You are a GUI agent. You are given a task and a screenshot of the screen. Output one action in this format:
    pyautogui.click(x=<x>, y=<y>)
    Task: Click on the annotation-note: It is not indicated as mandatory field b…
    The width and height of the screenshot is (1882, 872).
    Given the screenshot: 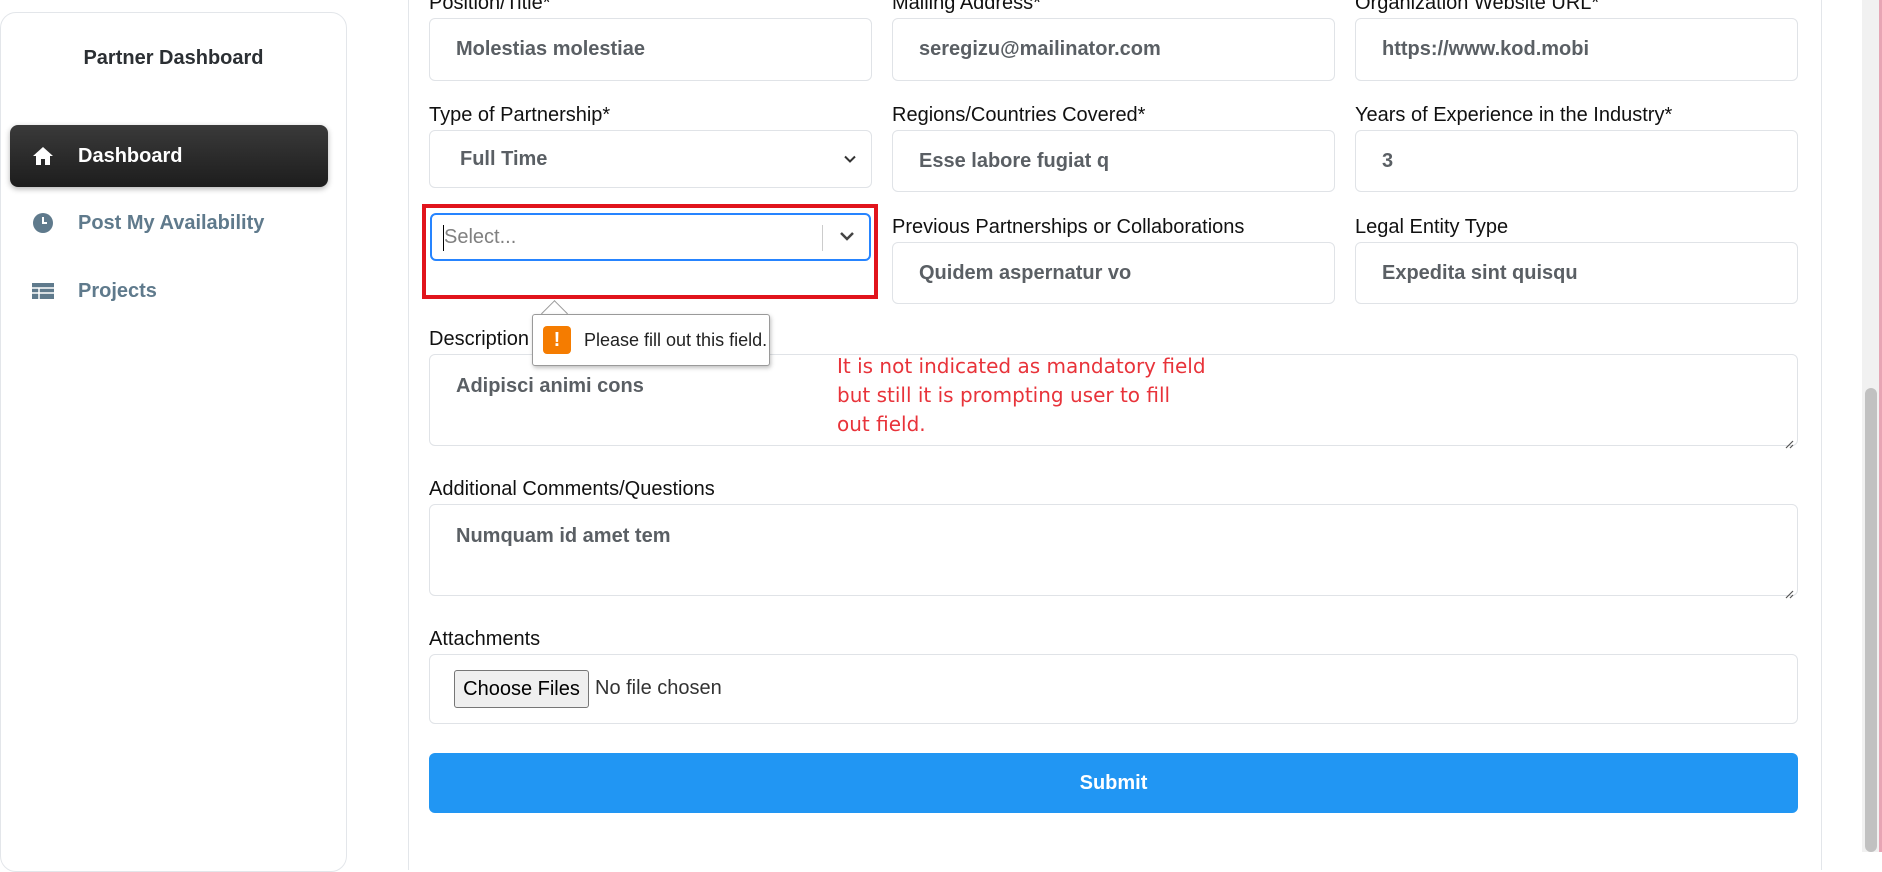 What is the action you would take?
    pyautogui.click(x=1027, y=395)
    